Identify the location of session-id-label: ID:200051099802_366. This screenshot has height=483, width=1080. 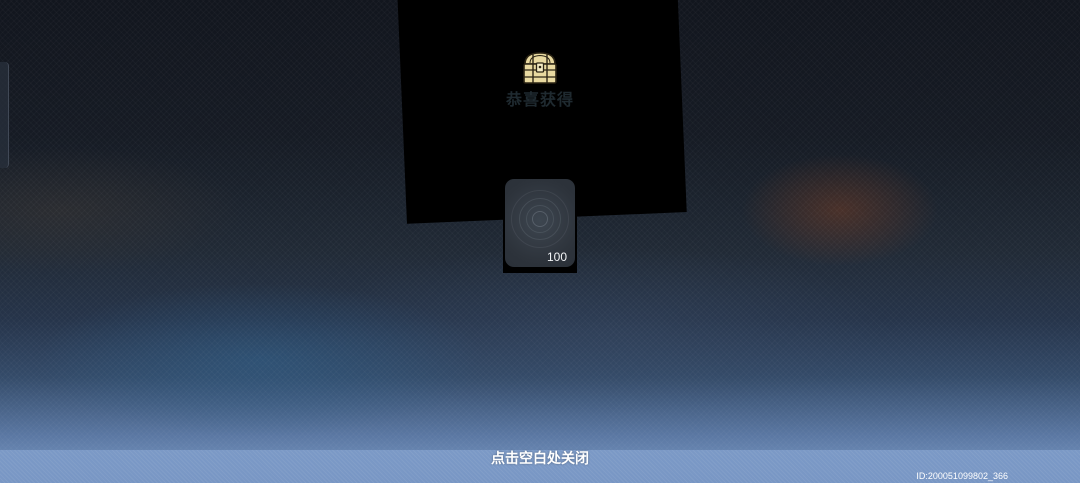
(962, 476).